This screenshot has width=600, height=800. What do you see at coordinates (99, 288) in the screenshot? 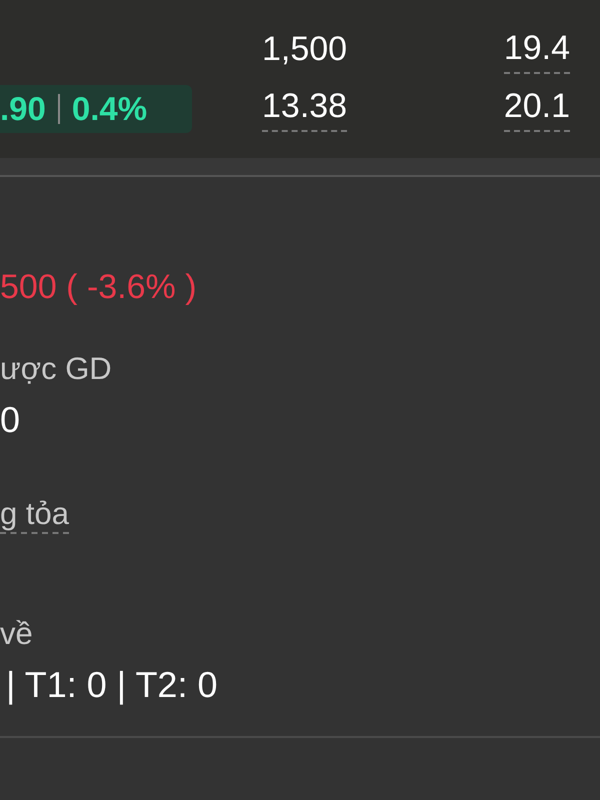
I see `price-change: 500 ( -3.6% )` at bounding box center [99, 288].